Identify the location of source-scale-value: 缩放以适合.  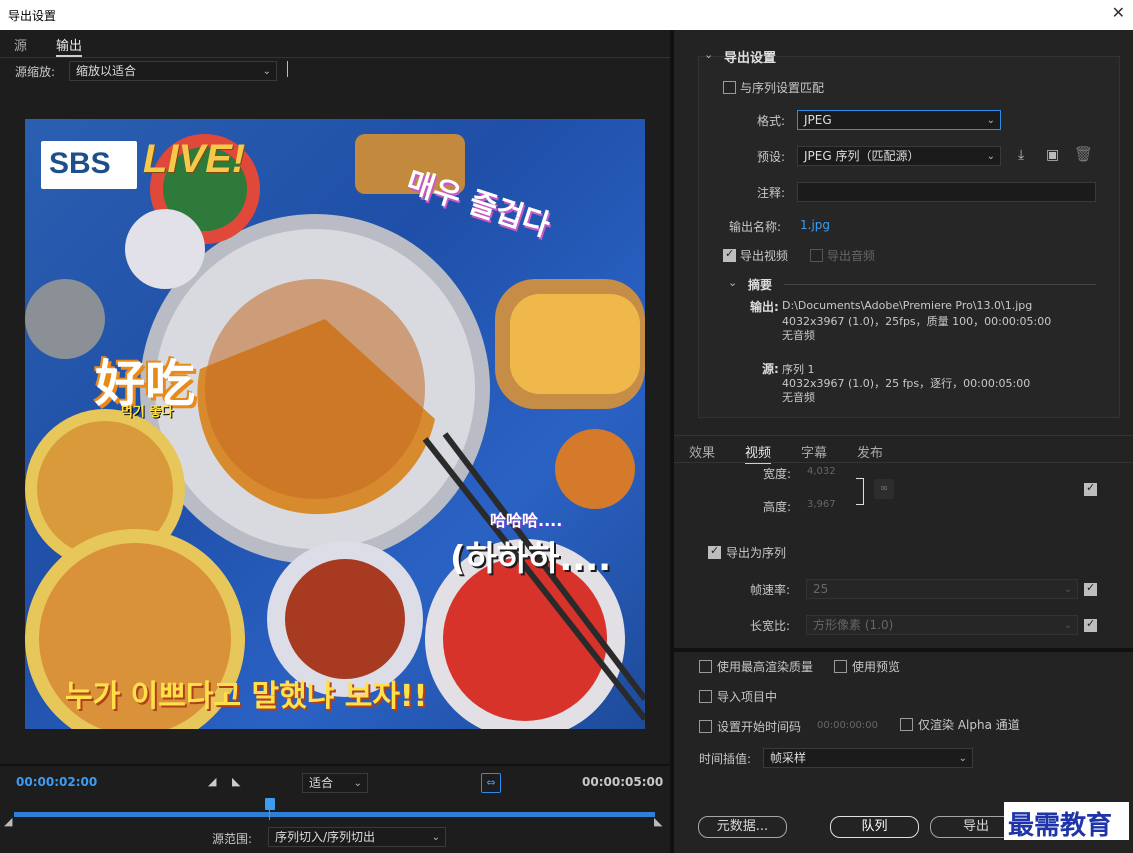
(106, 71).